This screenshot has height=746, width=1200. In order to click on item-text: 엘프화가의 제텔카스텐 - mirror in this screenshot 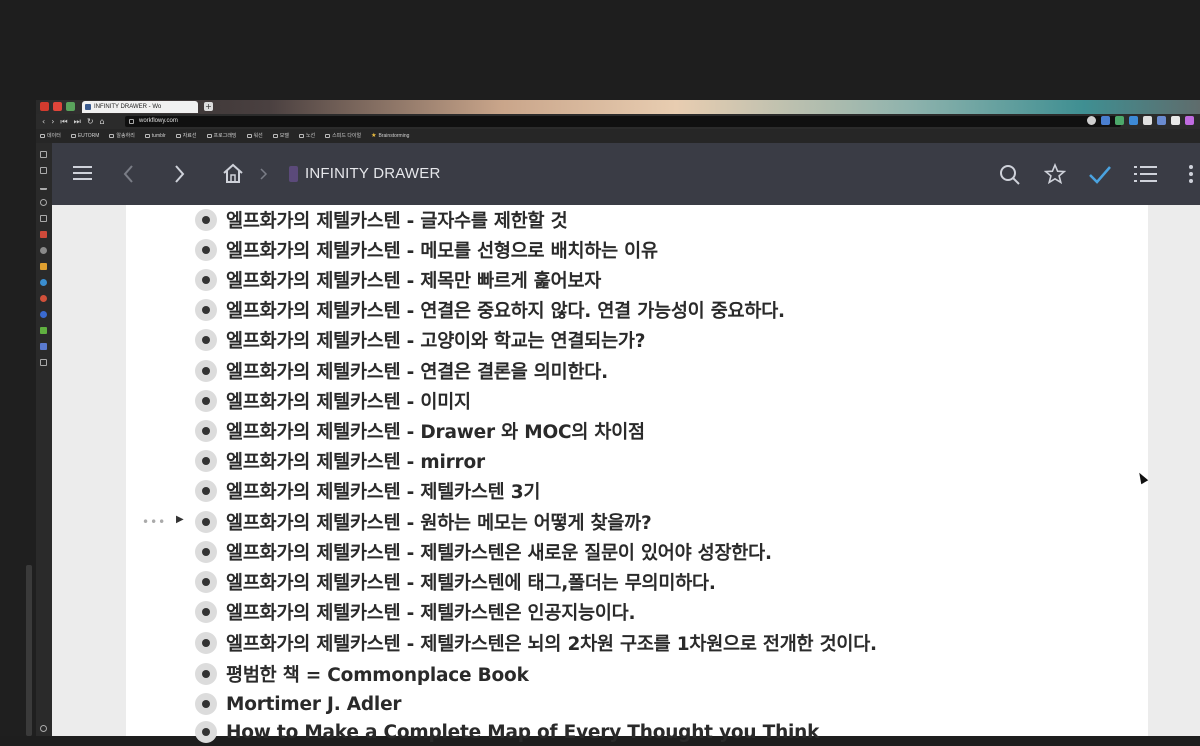, I will do `click(355, 461)`.